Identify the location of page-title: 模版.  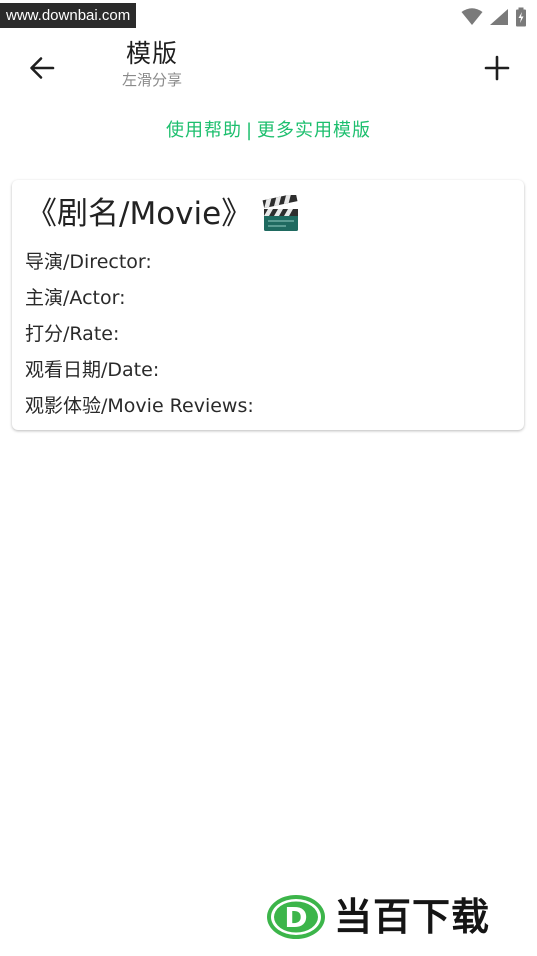
(151, 53).